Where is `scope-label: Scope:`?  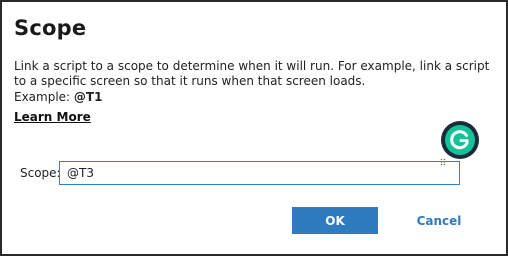 scope-label: Scope: is located at coordinates (40, 173).